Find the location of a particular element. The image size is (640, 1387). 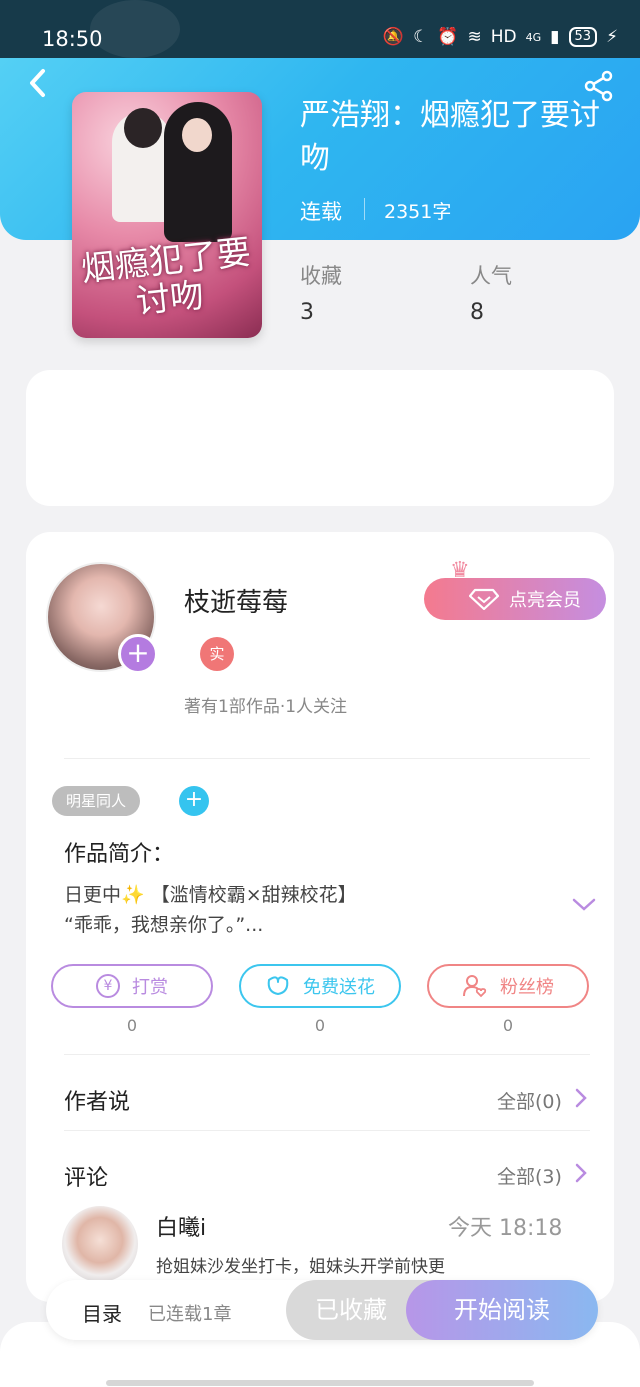

intro-line-1: 日更中✨ 【滥情校霸×甜辣校花】 is located at coordinates (210, 895).